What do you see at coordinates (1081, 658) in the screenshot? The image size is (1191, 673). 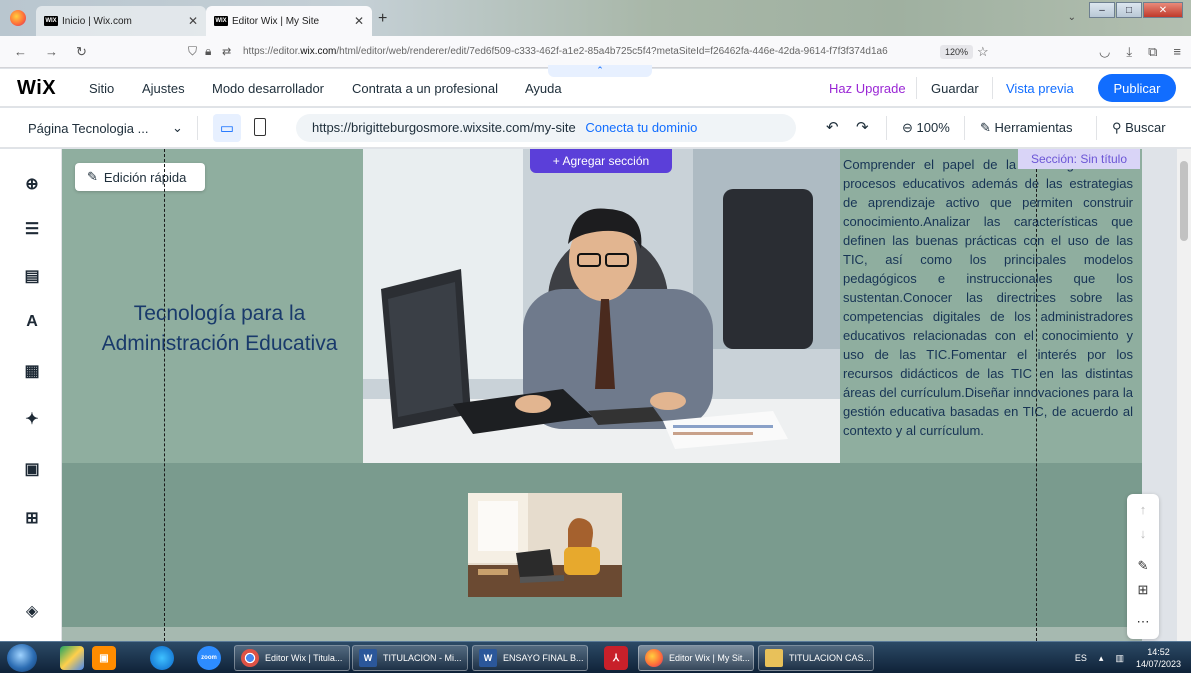 I see `language-indicator: ES` at bounding box center [1081, 658].